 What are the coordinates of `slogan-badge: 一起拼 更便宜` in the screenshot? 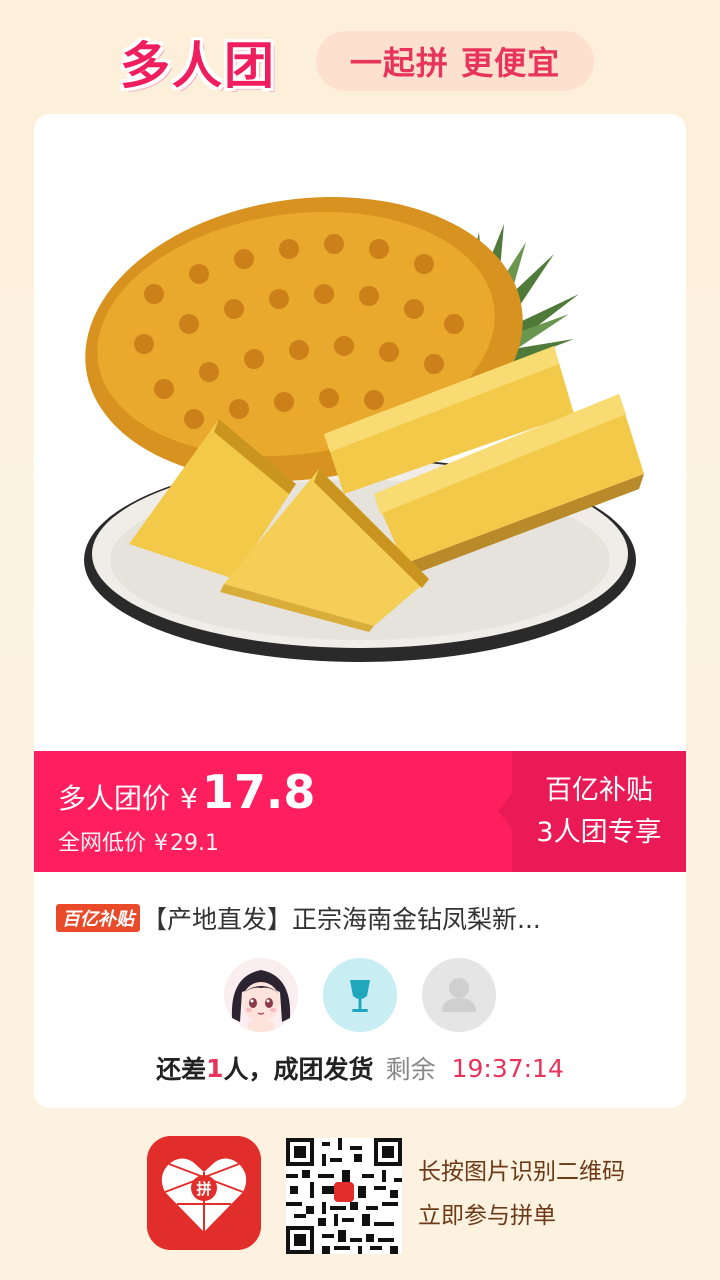 It's located at (455, 61).